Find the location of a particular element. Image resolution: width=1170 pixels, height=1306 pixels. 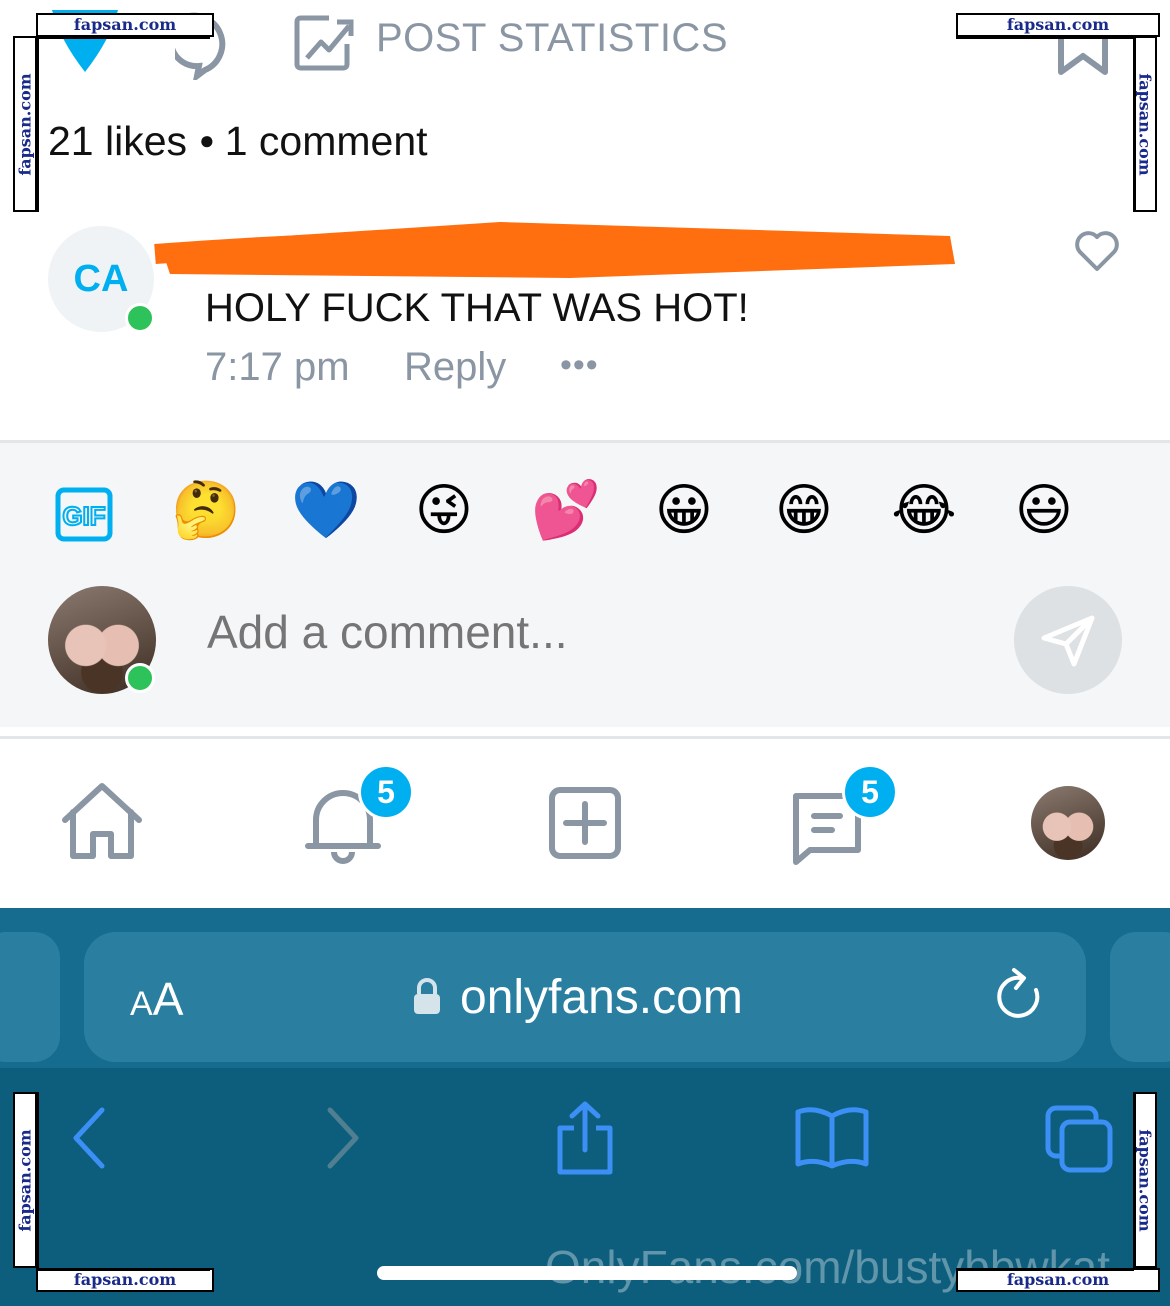

comments-count: 1 comment is located at coordinates (326, 141).